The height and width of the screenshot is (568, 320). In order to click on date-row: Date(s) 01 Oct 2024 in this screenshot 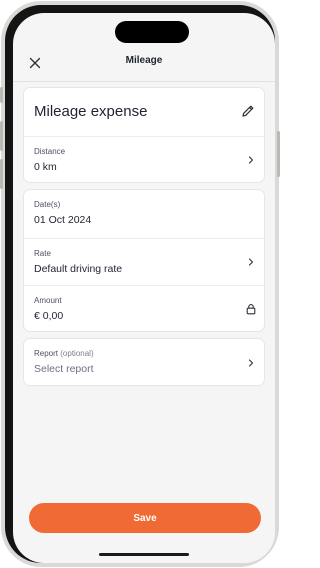, I will do `click(144, 214)`.